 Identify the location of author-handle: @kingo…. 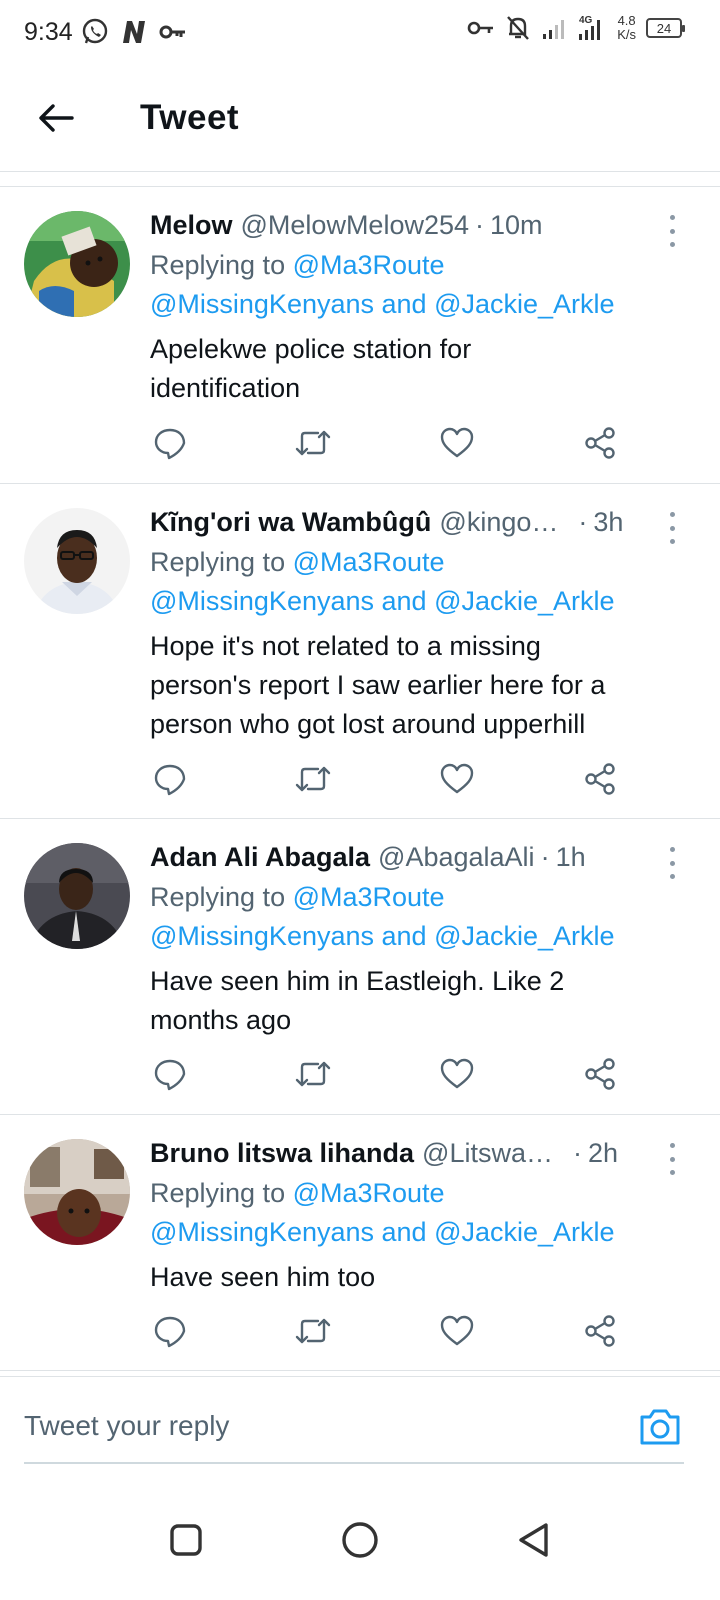
(498, 522).